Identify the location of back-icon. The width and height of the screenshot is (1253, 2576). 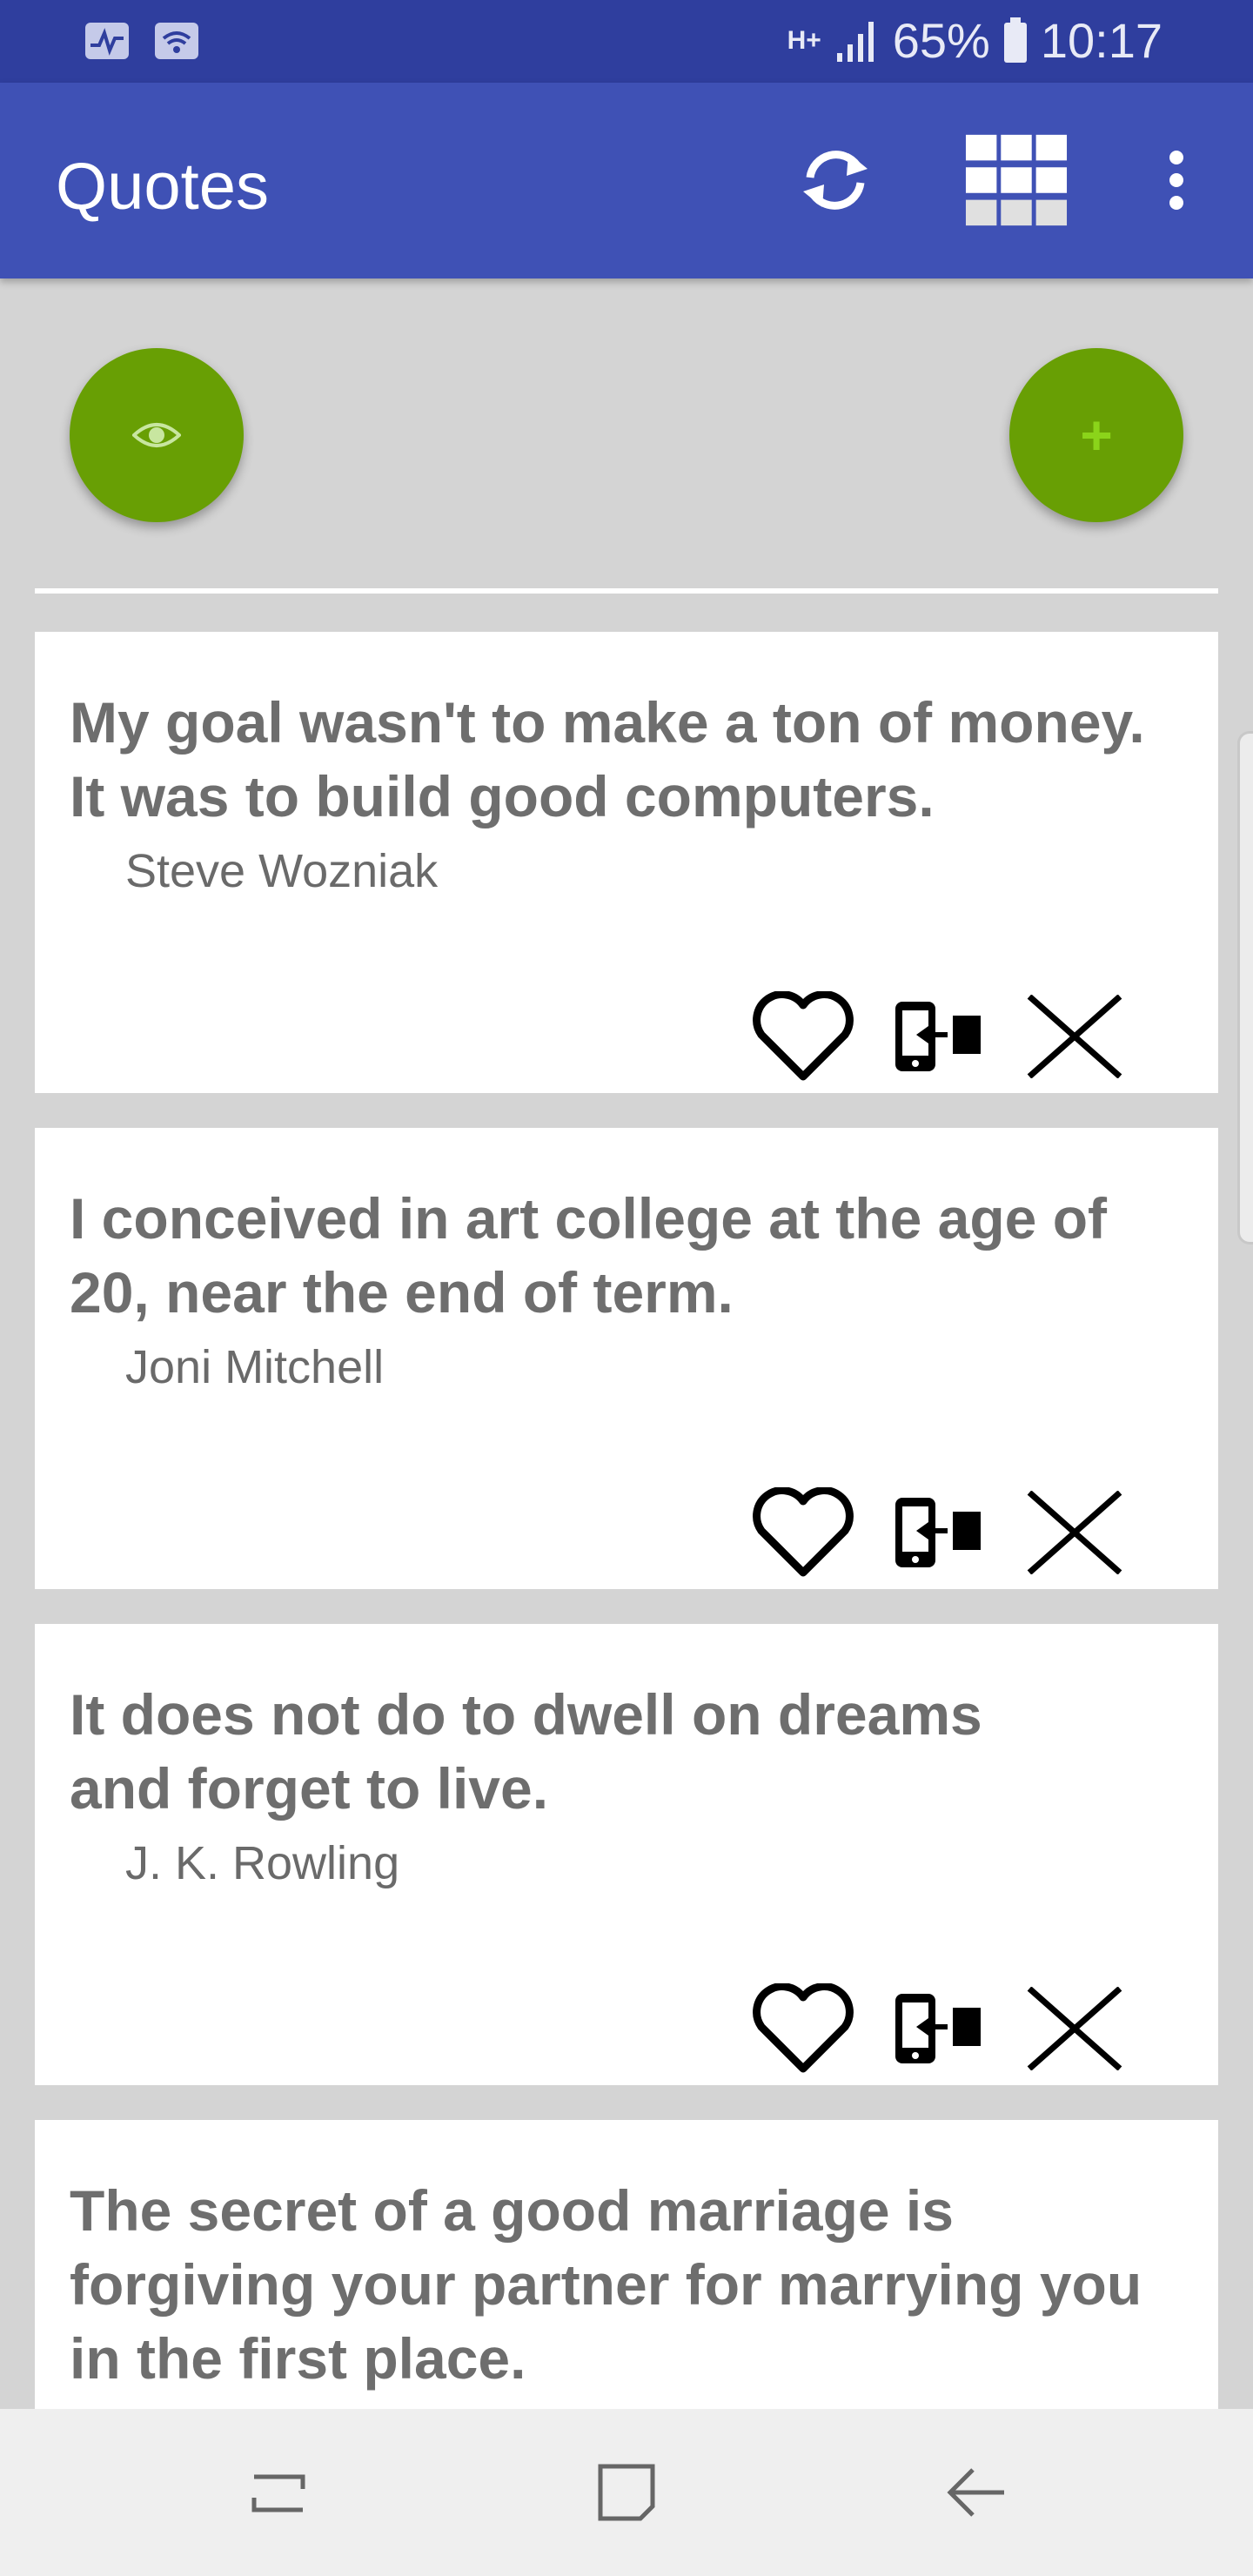
(976, 2492).